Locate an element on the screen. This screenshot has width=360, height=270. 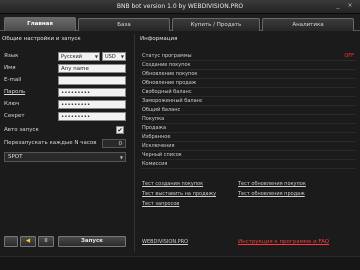
key-label: Ключ is located at coordinates (12, 104).